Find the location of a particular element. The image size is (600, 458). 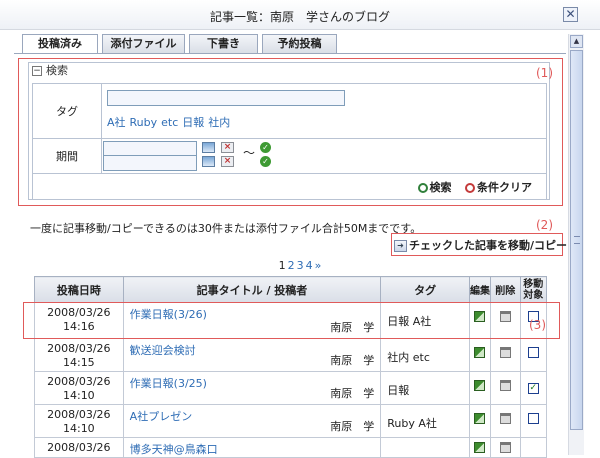

article-title-link: A社プレゼン is located at coordinates (161, 416).